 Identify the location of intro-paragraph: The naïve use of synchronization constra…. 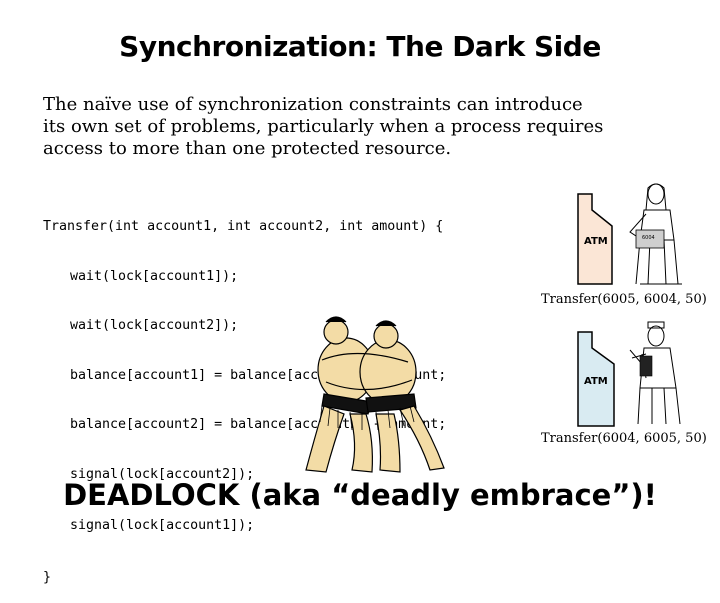
(353, 127).